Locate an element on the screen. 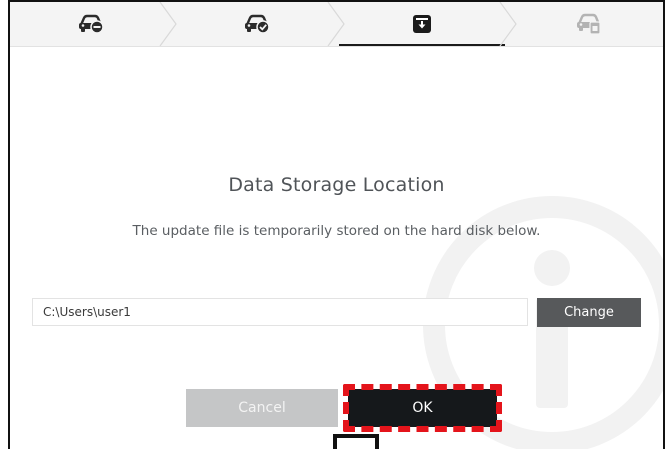  cancel-button: Cancel is located at coordinates (262, 408).